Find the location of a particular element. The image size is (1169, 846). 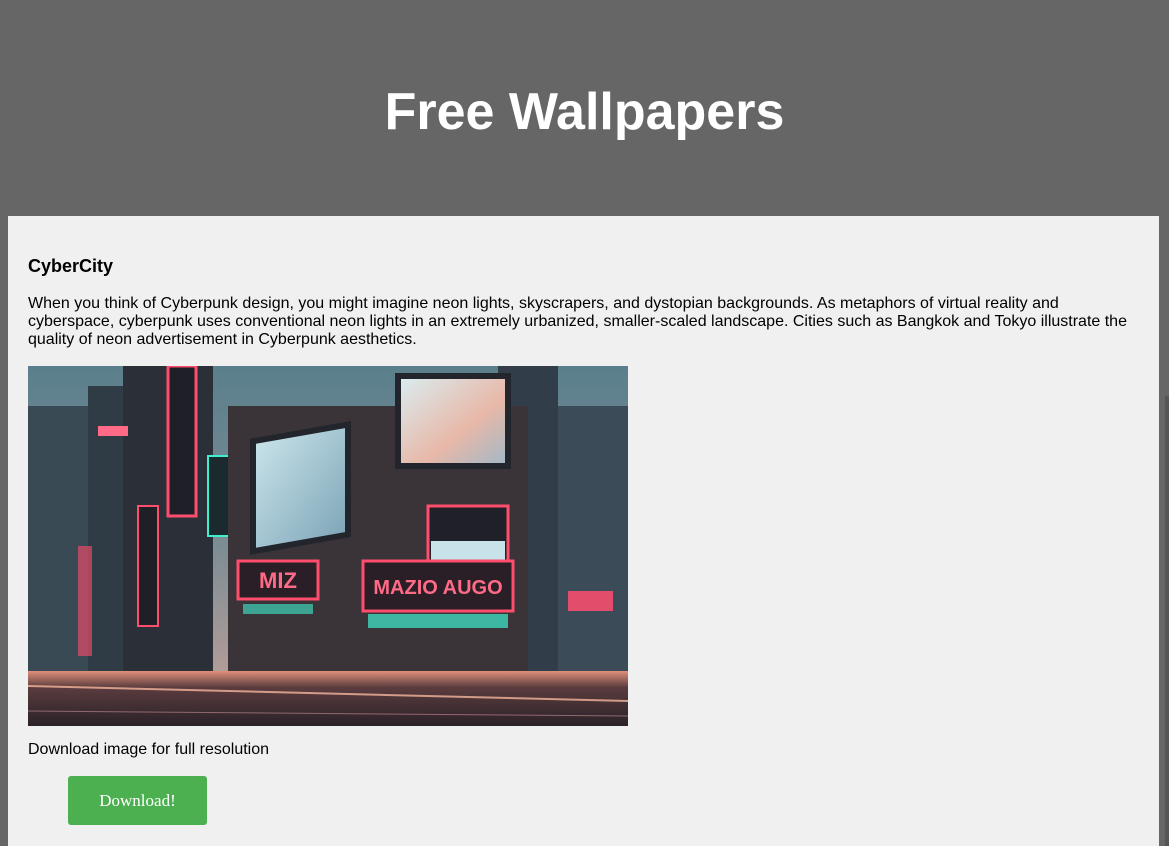

site-title: Free Wallpapers is located at coordinates (584, 112).